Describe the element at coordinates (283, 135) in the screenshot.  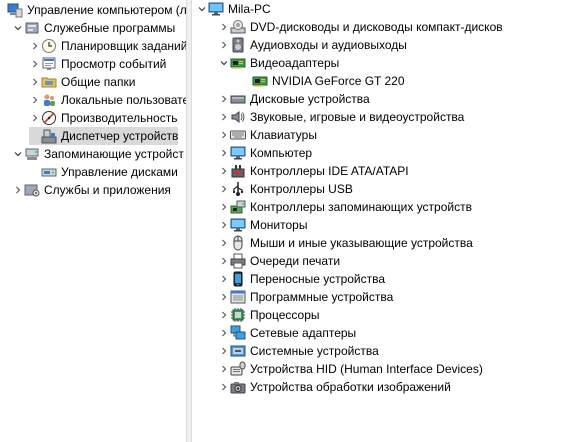
I see `device-tree-item-label: Клавиатуры` at that location.